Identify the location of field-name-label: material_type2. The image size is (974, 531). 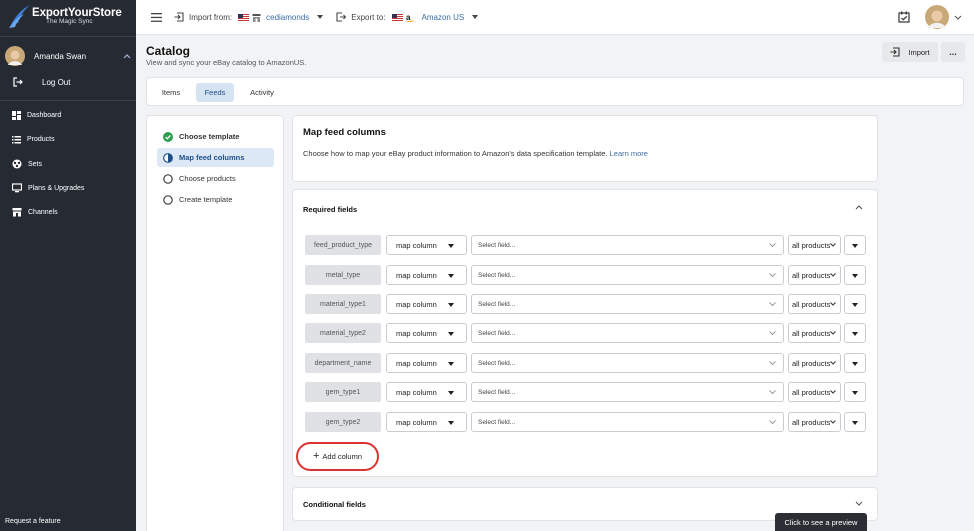
(343, 333).